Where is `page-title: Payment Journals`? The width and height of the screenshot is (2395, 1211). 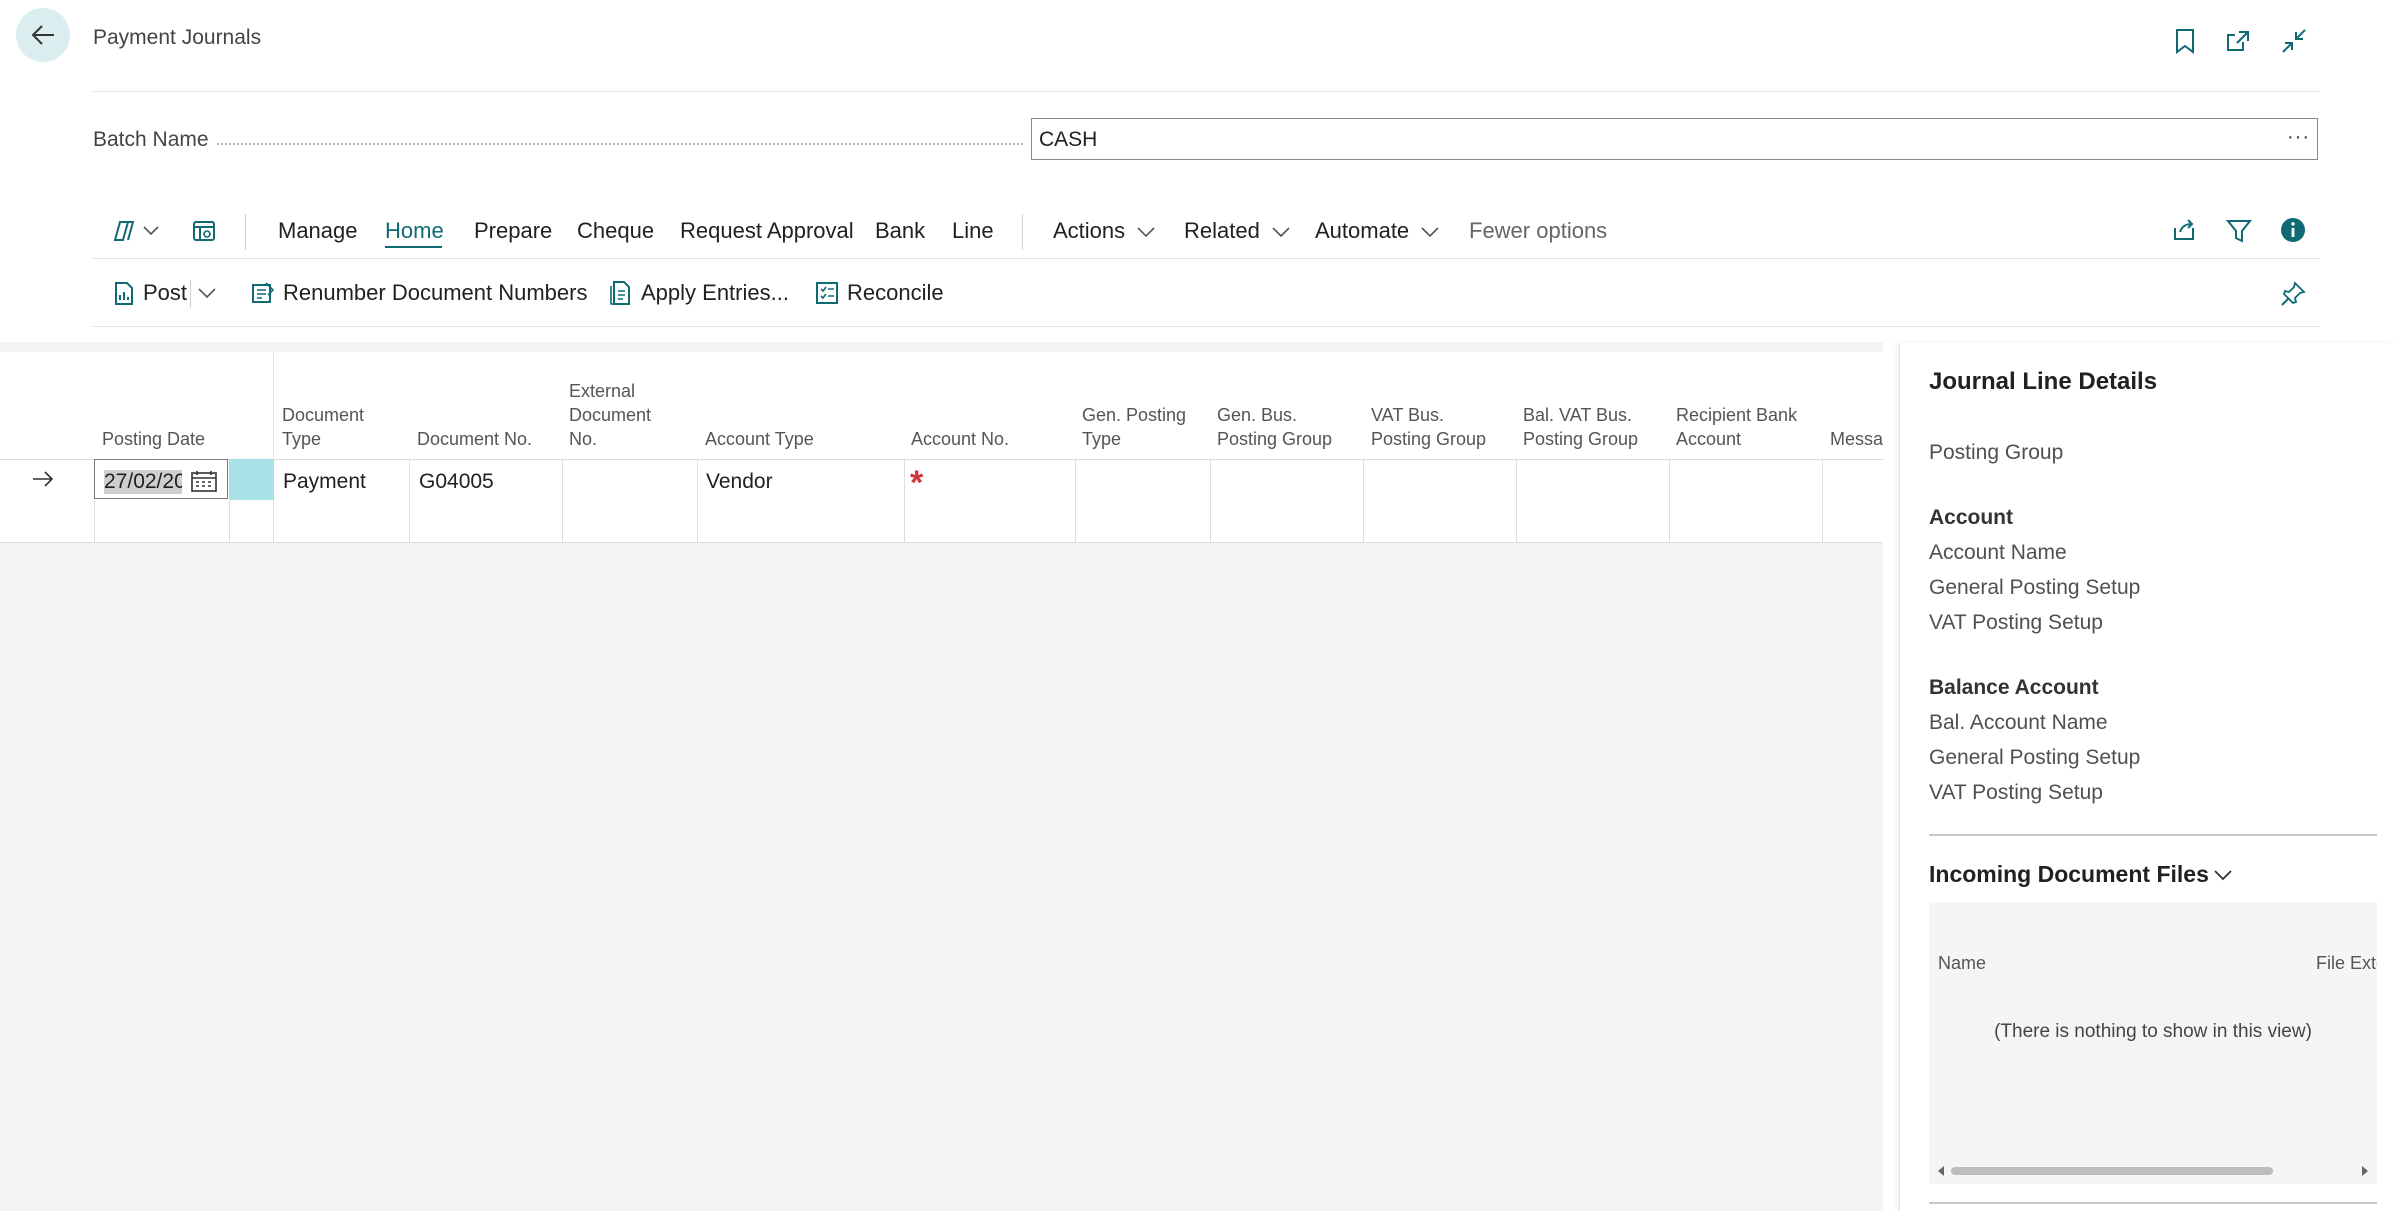
page-title: Payment Journals is located at coordinates (177, 37).